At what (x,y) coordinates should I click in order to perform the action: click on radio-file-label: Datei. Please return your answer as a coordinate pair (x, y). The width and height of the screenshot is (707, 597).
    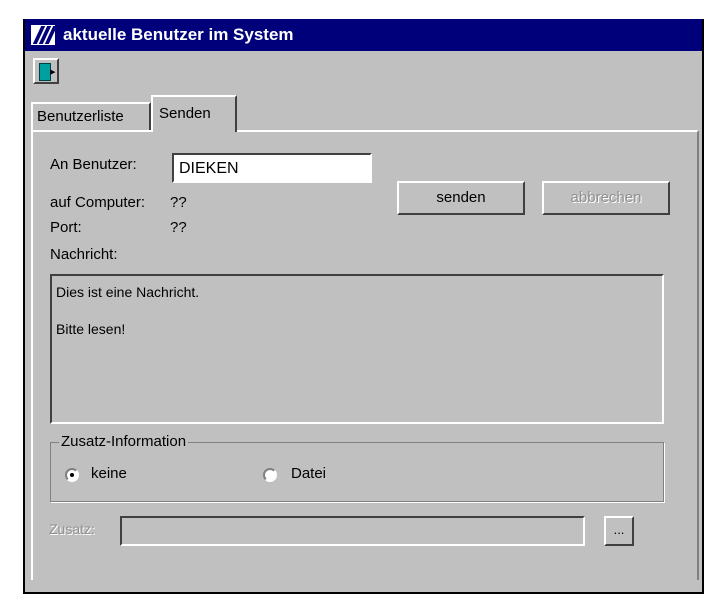
    Looking at the image, I should click on (308, 473).